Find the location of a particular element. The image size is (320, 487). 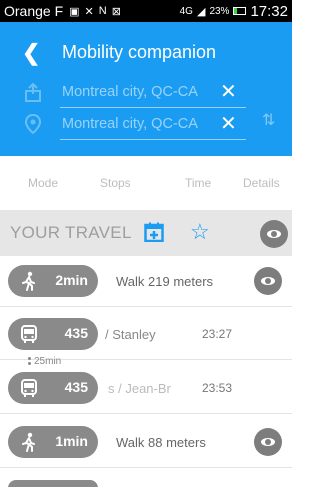

departure-time: 23:27 is located at coordinates (217, 334).